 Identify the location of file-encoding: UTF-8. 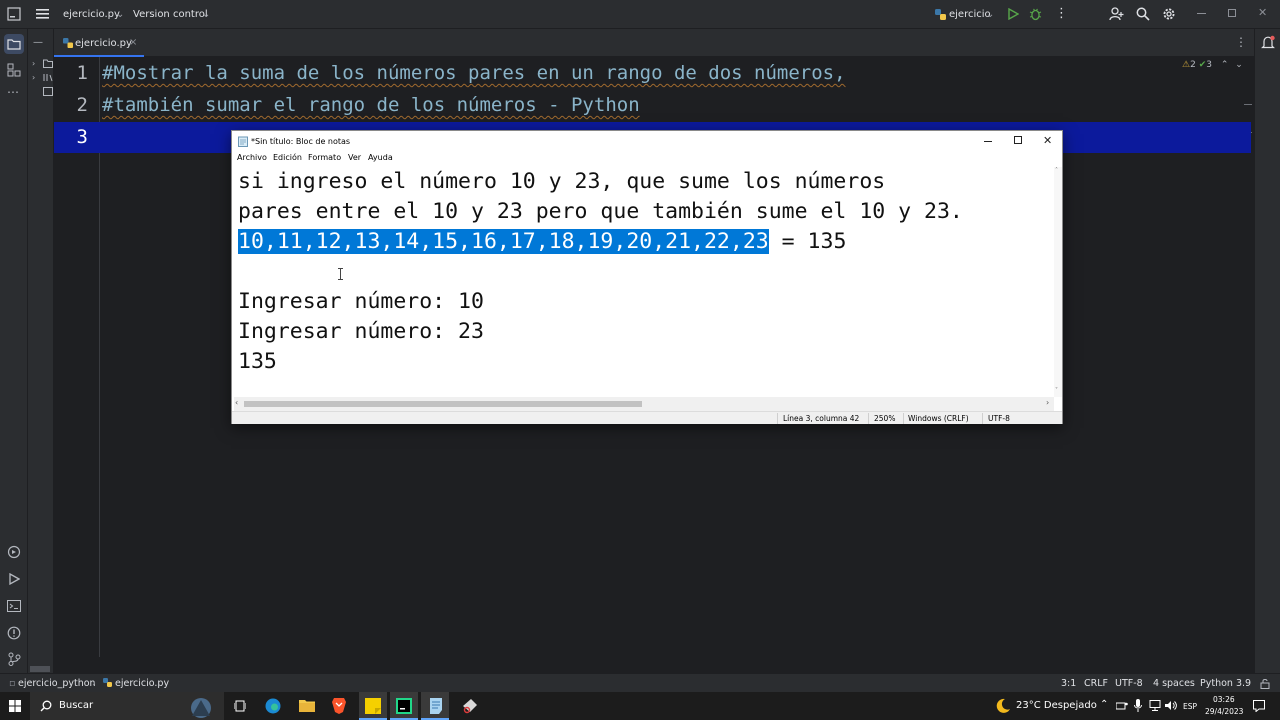
(1129, 683).